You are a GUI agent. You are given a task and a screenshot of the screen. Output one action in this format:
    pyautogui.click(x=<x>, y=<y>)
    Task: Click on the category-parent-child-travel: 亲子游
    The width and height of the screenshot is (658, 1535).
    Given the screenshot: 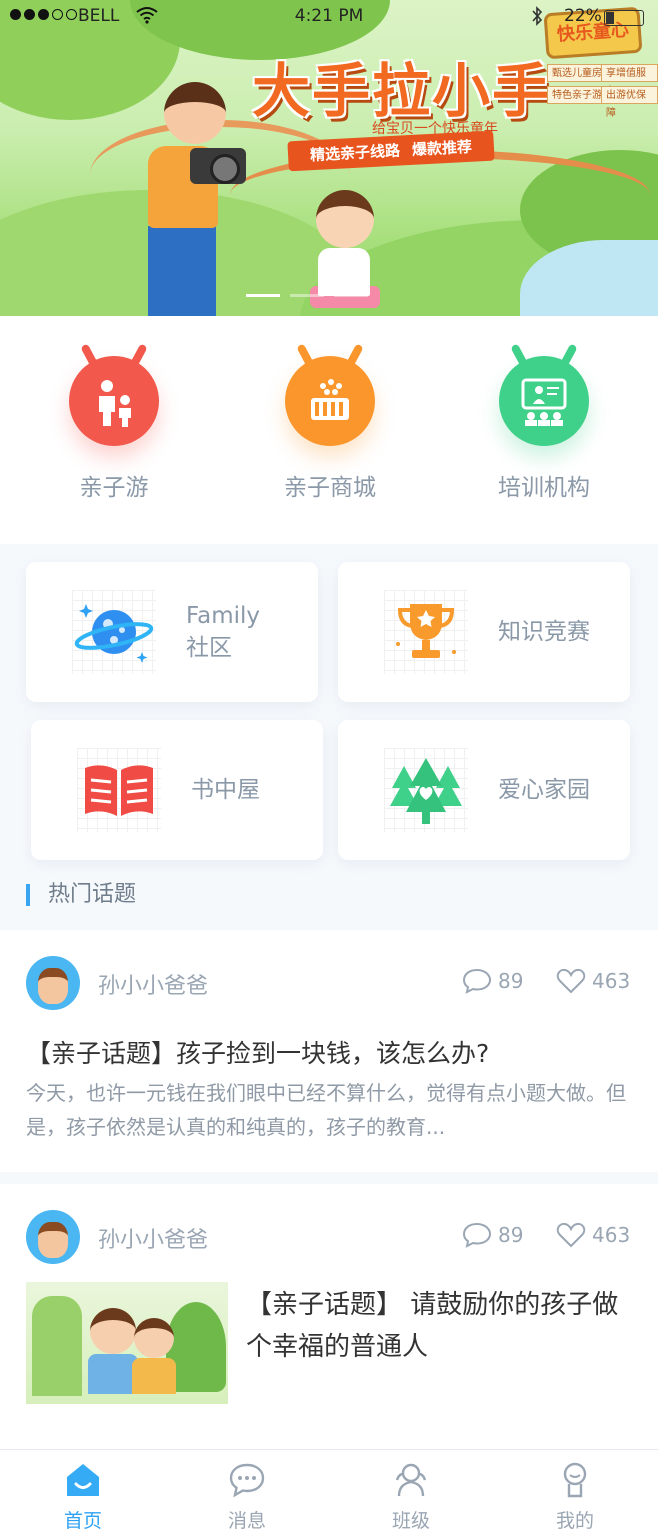 What is the action you would take?
    pyautogui.click(x=114, y=429)
    